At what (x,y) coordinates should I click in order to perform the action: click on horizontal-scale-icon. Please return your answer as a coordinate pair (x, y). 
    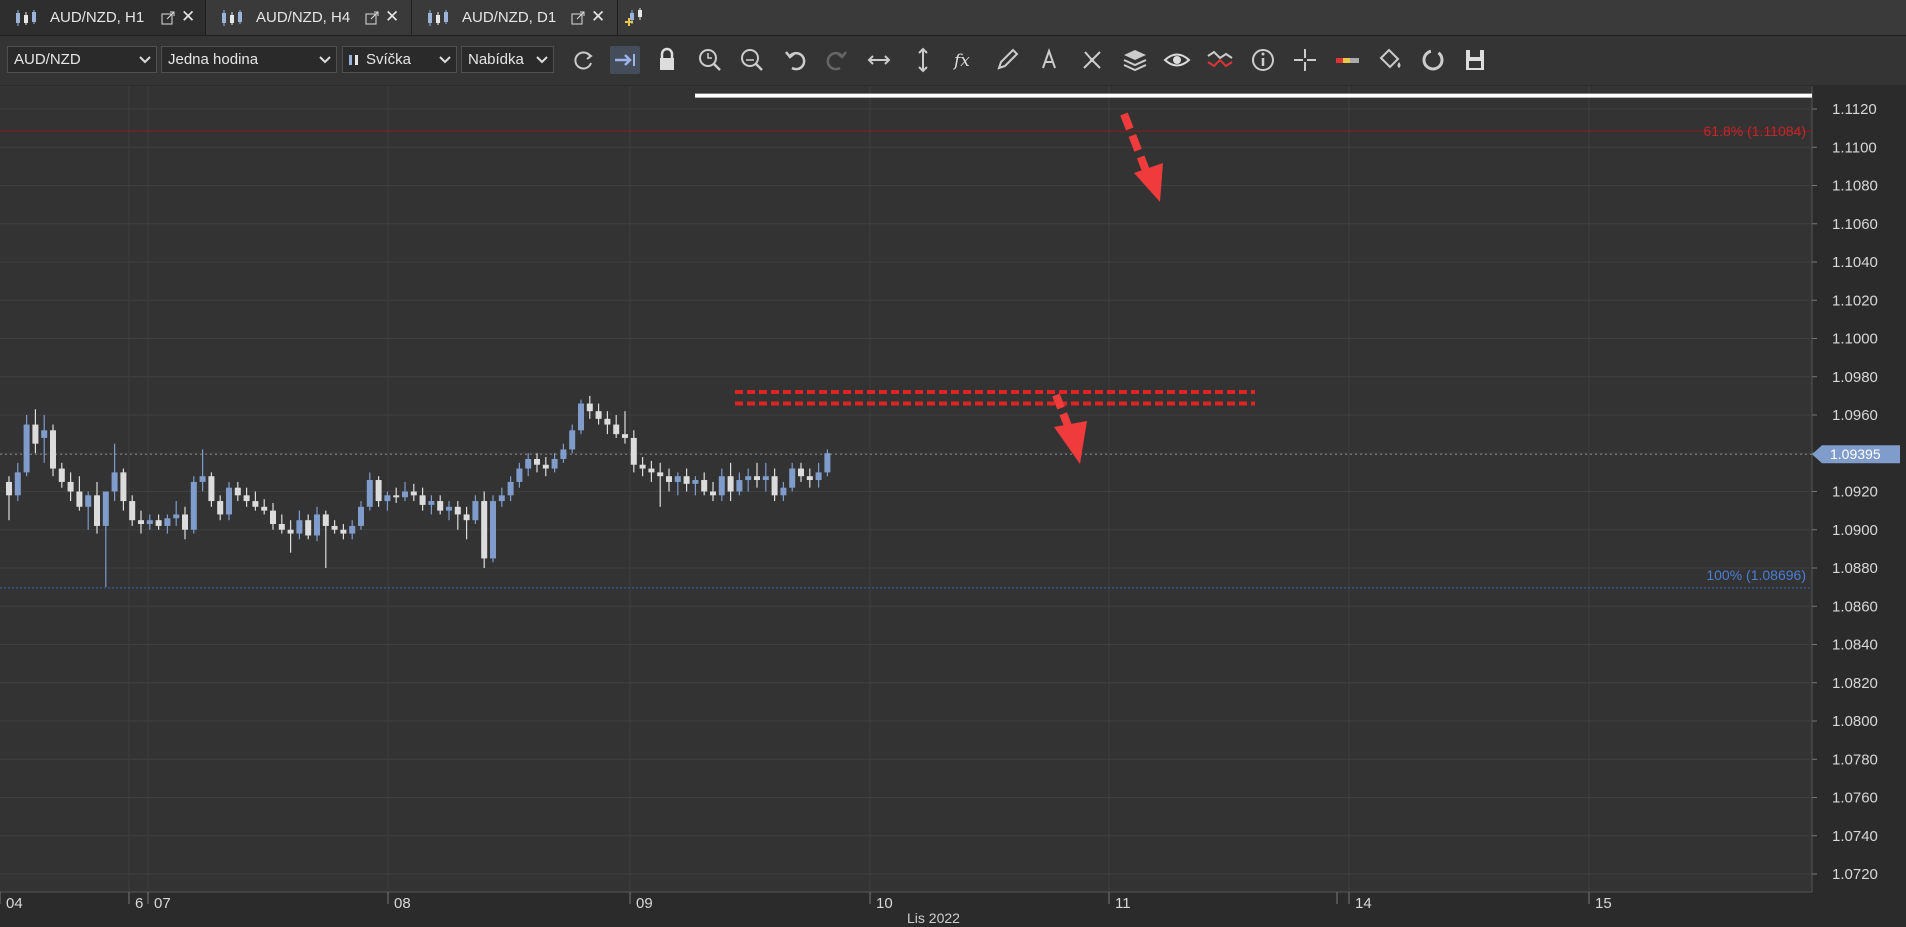
    Looking at the image, I should click on (879, 60).